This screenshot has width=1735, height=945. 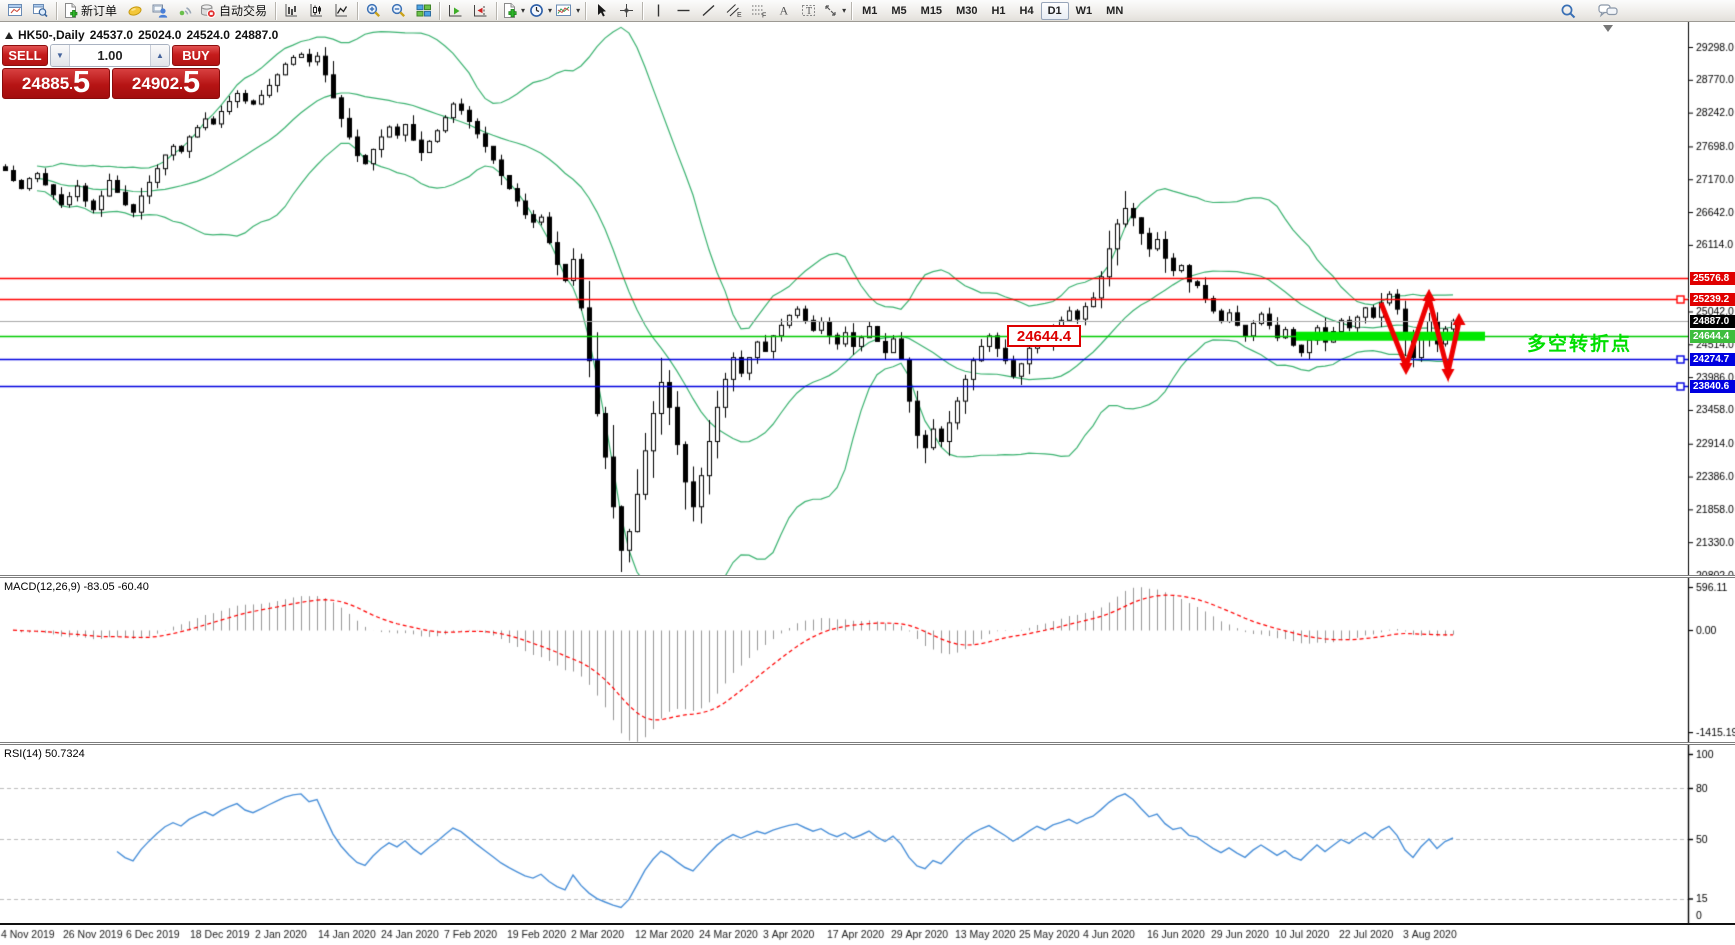 I want to click on bar-chart-icon, so click(x=291, y=10).